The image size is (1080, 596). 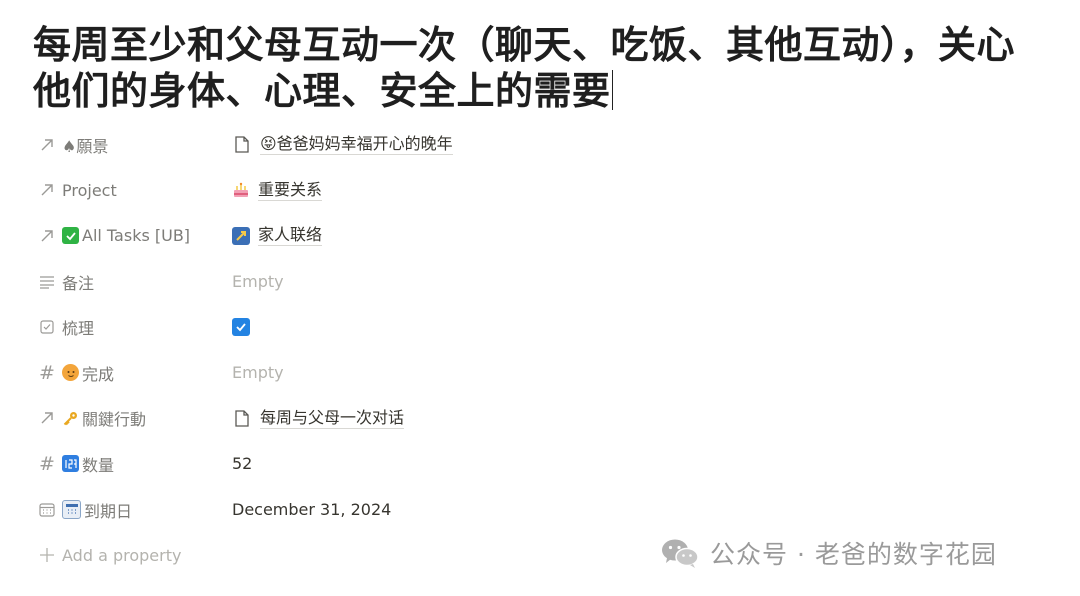 I want to click on property-value-vision: 😝爸爸妈妈幸福开心的晚年, so click(x=510, y=145).